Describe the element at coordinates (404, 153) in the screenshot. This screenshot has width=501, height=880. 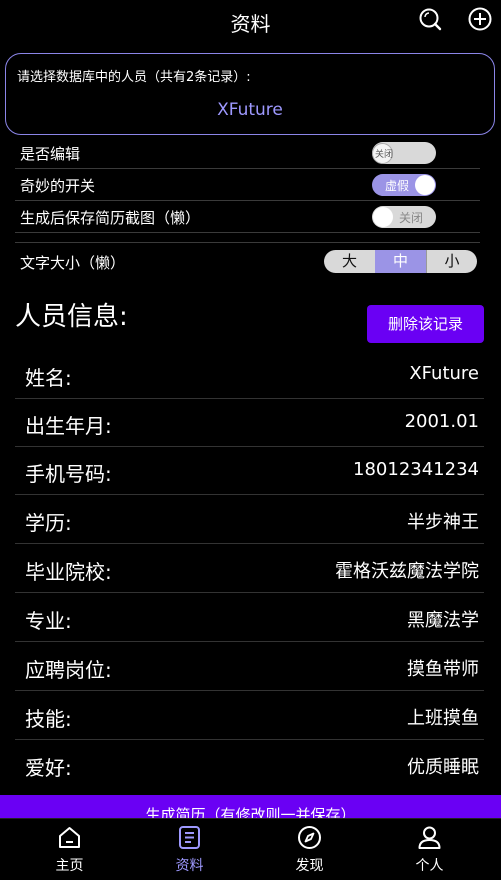
I see `edit-toggle: 关闭` at that location.